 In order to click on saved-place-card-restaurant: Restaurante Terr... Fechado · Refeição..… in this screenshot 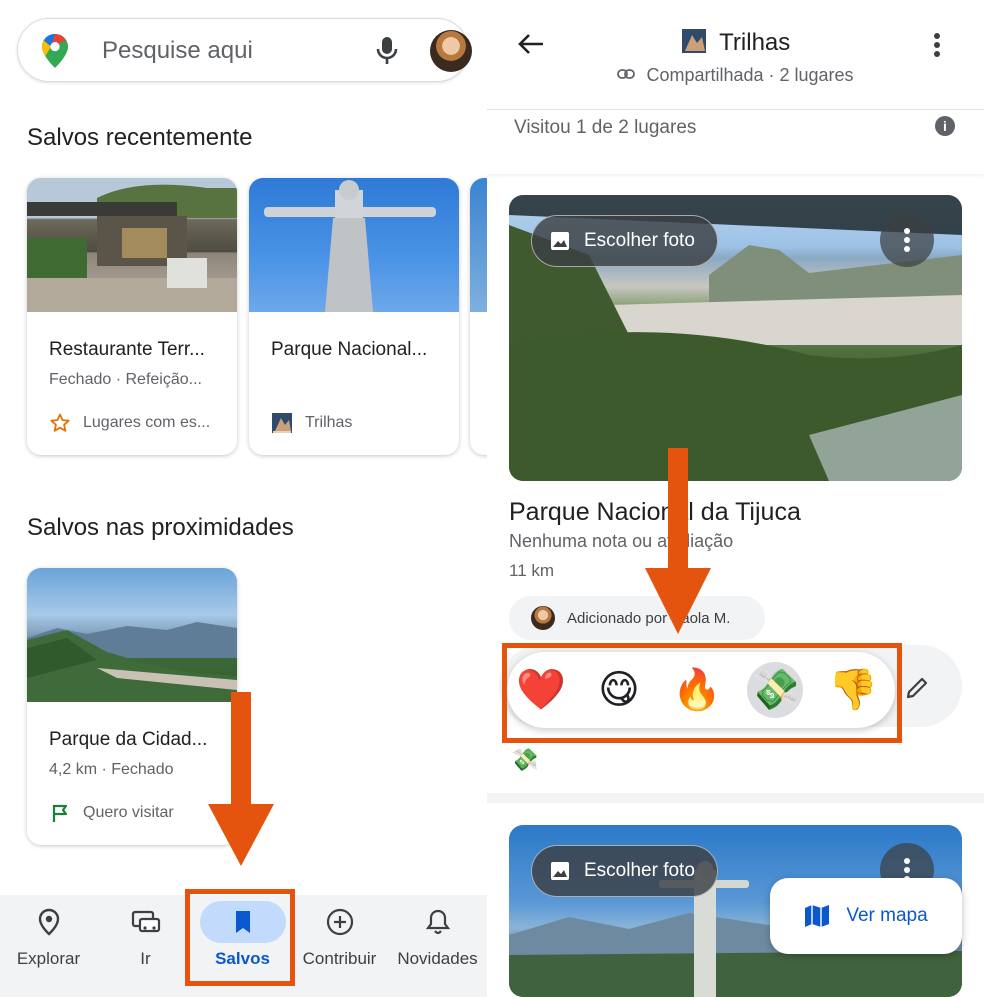, I will do `click(132, 316)`.